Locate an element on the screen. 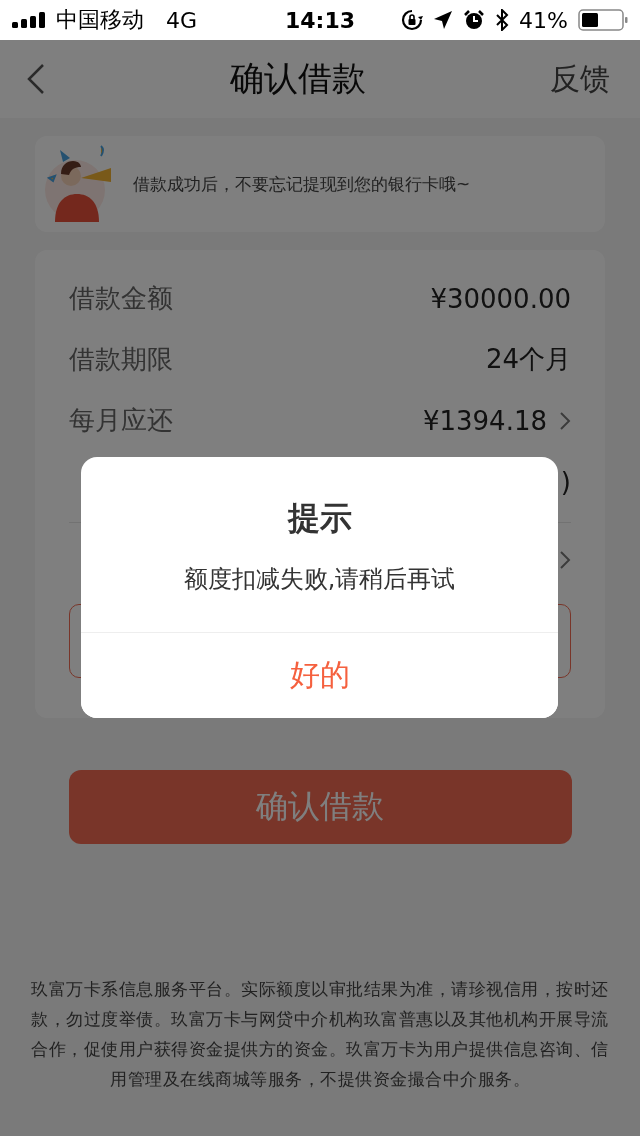 This screenshot has width=640, height=1136. dialog-title: 提示 is located at coordinates (319, 518).